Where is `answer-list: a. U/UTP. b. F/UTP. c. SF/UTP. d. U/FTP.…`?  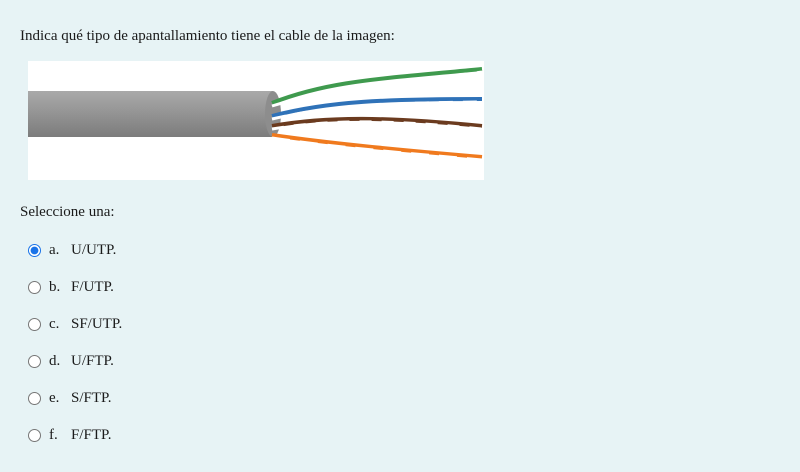 answer-list: a. U/UTP. b. F/UTP. c. SF/UTP. d. U/FTP.… is located at coordinates (75, 343).